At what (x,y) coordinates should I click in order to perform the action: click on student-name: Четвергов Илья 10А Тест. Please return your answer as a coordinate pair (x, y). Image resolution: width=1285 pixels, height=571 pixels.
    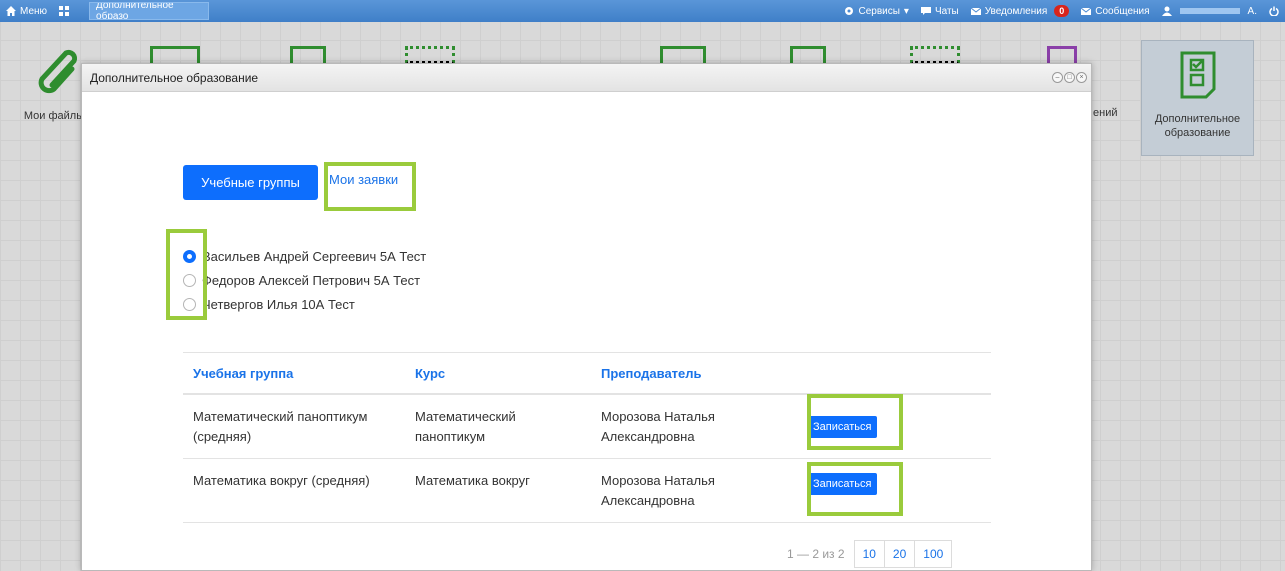
    Looking at the image, I should click on (278, 304).